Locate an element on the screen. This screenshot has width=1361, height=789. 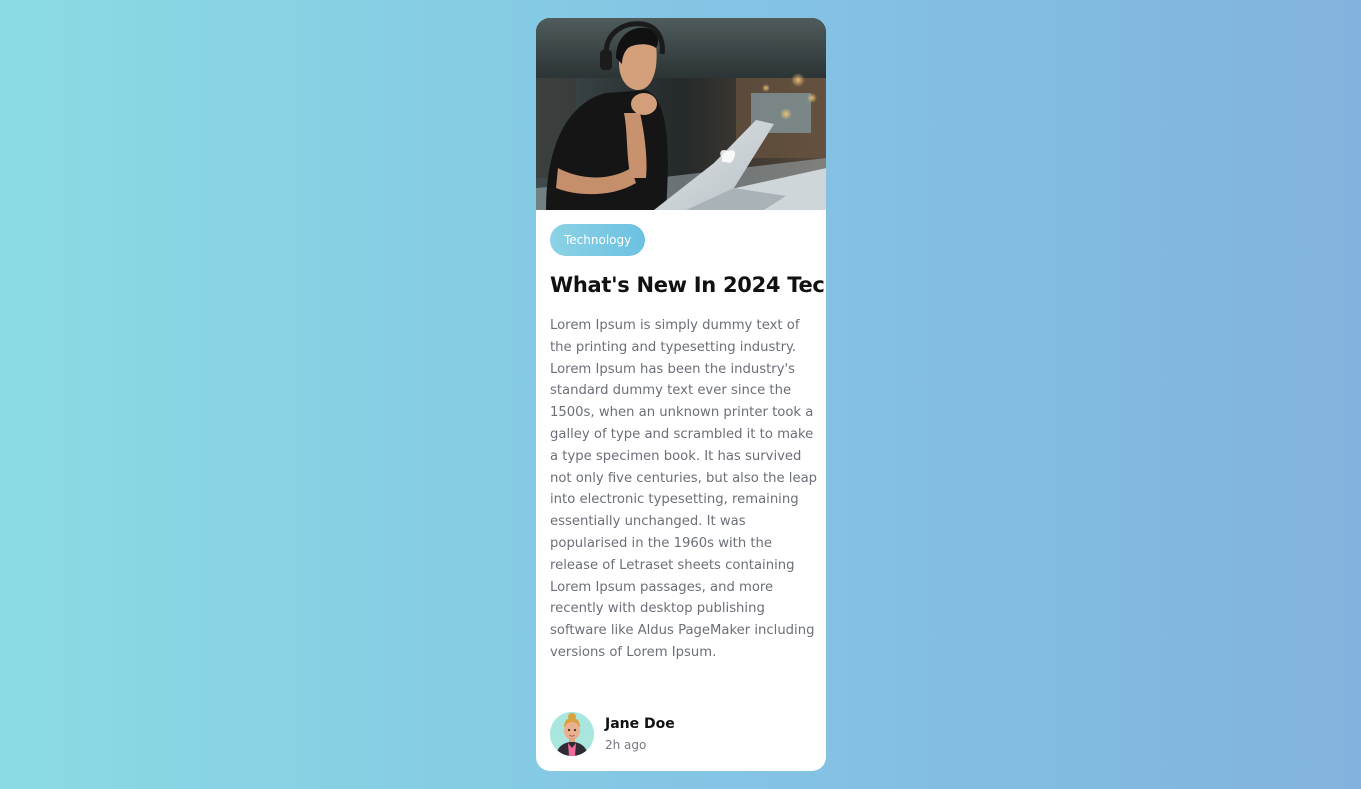
author-block: Jane Doe 2h ago is located at coordinates (681, 735).